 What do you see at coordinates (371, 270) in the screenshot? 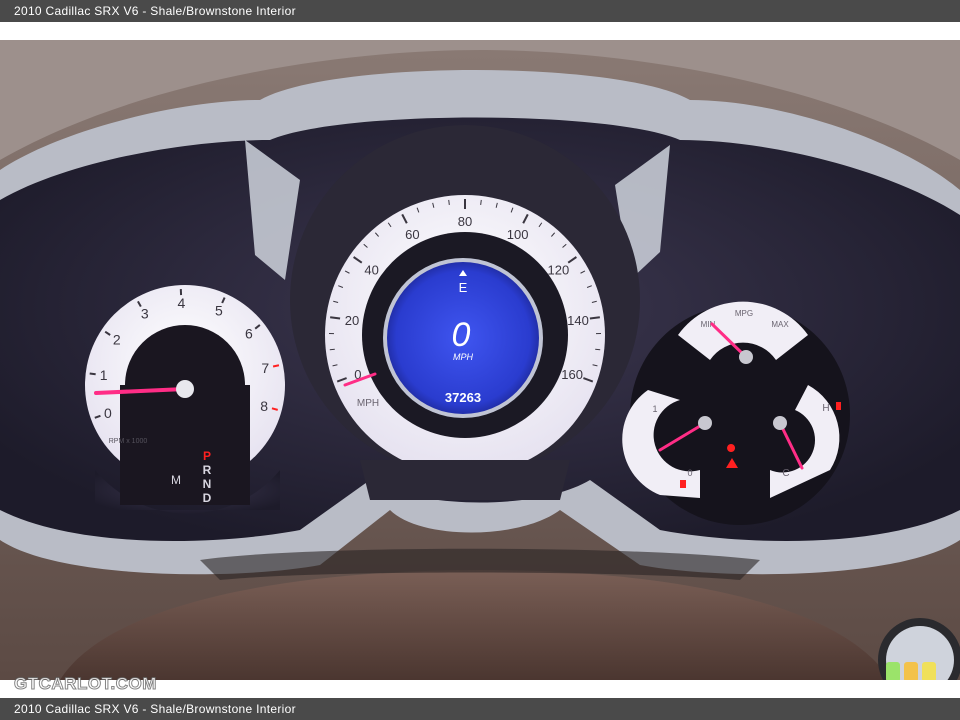
I see `speedo-tick-label: 40` at bounding box center [371, 270].